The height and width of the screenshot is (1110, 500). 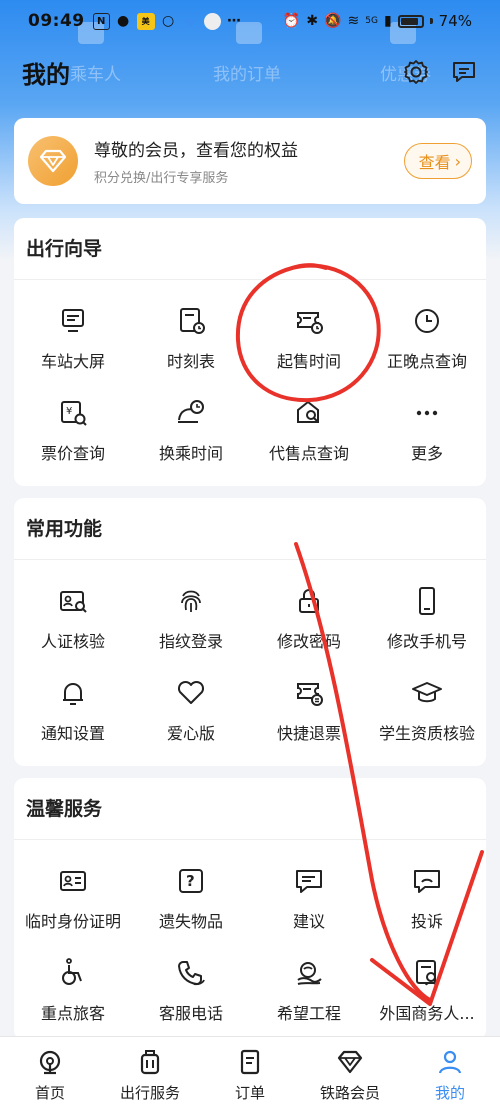 I want to click on app-notification-icon: ◆, so click(x=190, y=21).